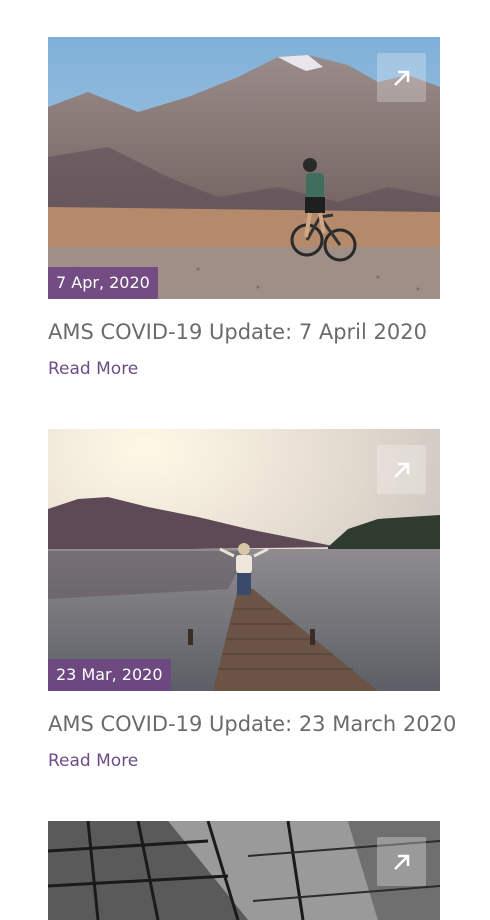  I want to click on post-image-building-facade, so click(244, 870).